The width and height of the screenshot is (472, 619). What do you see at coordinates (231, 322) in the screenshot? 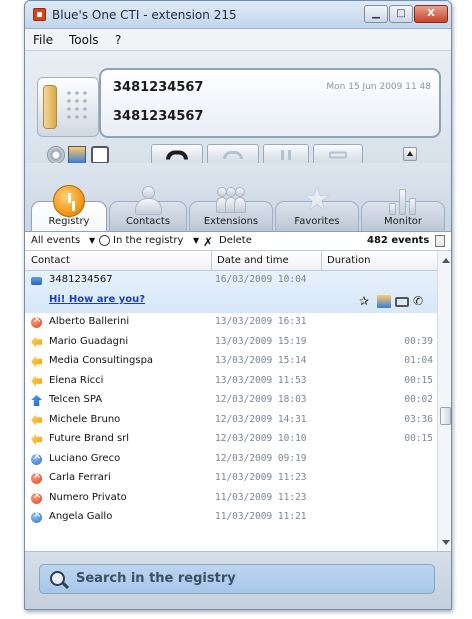
I see `table-row: Alberto Ballerini 13/03/2009 16:31` at bounding box center [231, 322].